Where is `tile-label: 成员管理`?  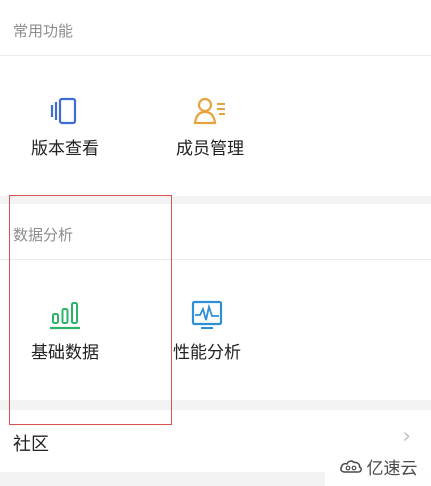
tile-label: 成员管理 is located at coordinates (210, 149).